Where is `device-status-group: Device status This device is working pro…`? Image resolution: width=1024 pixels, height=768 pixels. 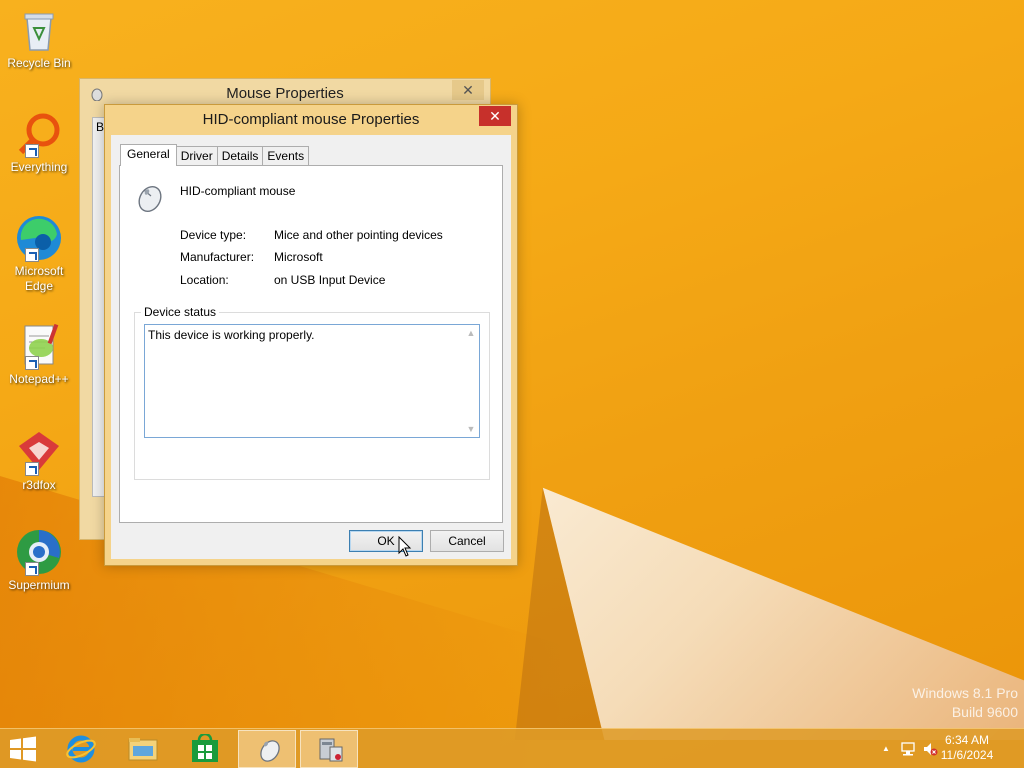
device-status-group: Device status This device is working pro… is located at coordinates (312, 392).